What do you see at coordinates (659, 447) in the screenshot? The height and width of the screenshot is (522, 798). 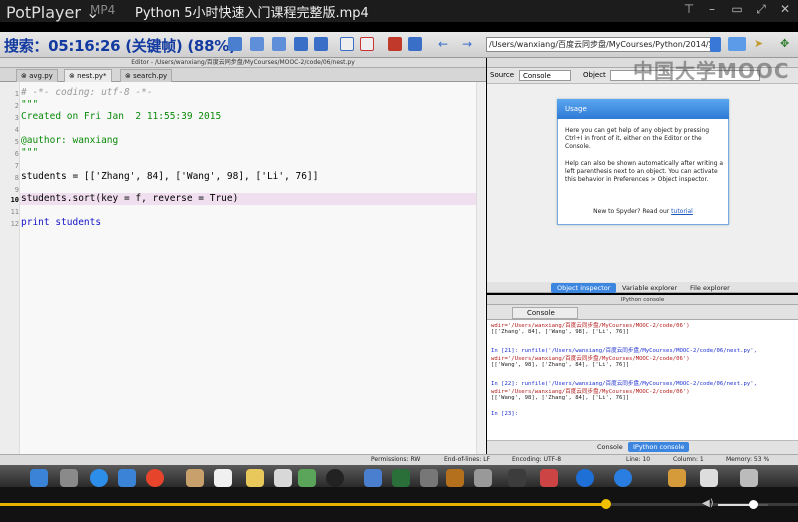 I see `tab-ipython-console: IPython console` at bounding box center [659, 447].